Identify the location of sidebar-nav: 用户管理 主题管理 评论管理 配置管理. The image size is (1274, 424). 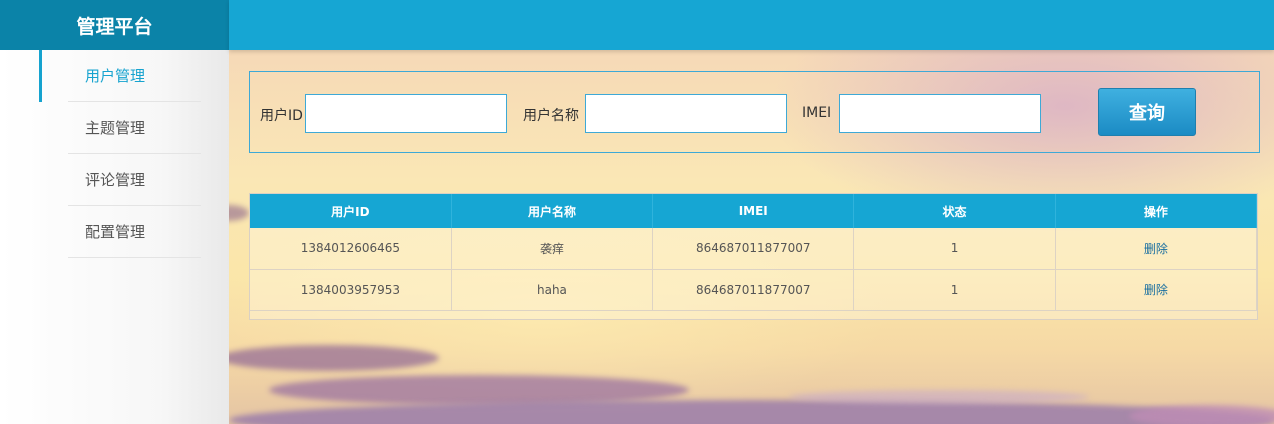
(114, 154).